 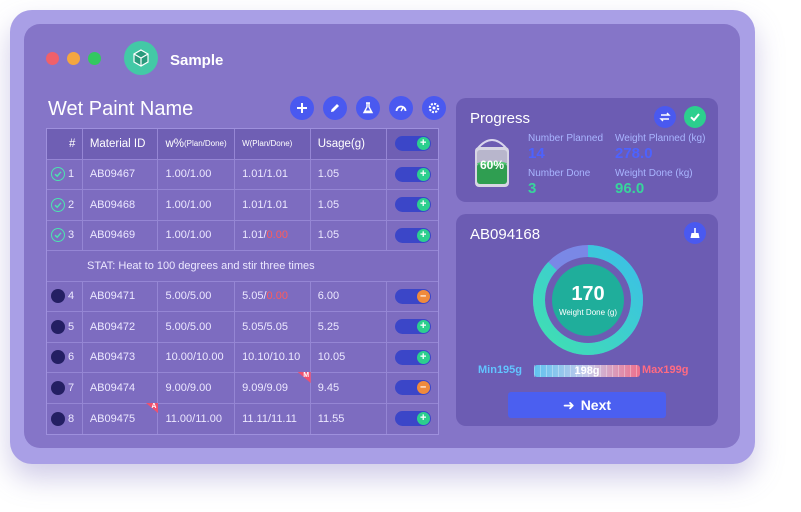 What do you see at coordinates (65, 357) in the screenshot?
I see `status-cell: 6` at bounding box center [65, 357].